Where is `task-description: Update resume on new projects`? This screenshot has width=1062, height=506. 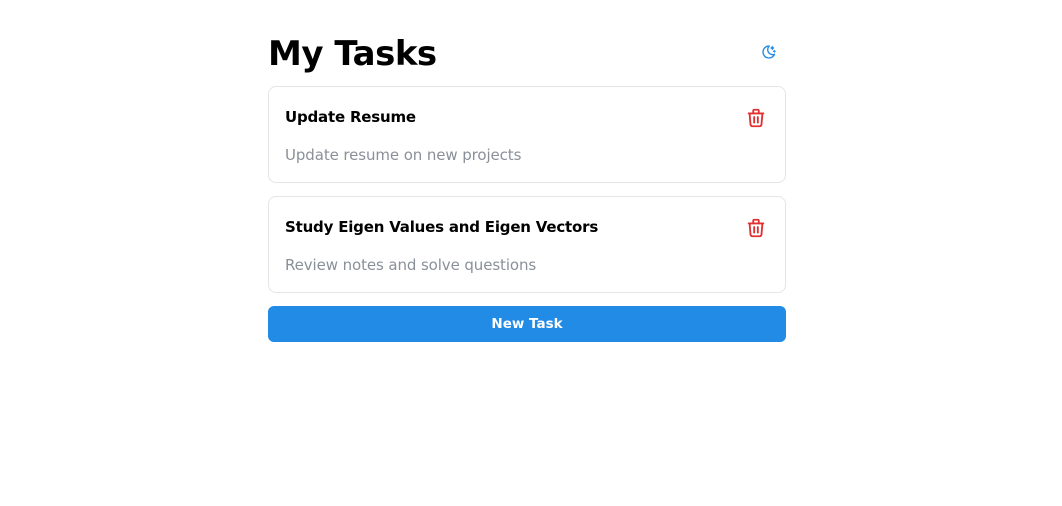 task-description: Update resume on new projects is located at coordinates (403, 155).